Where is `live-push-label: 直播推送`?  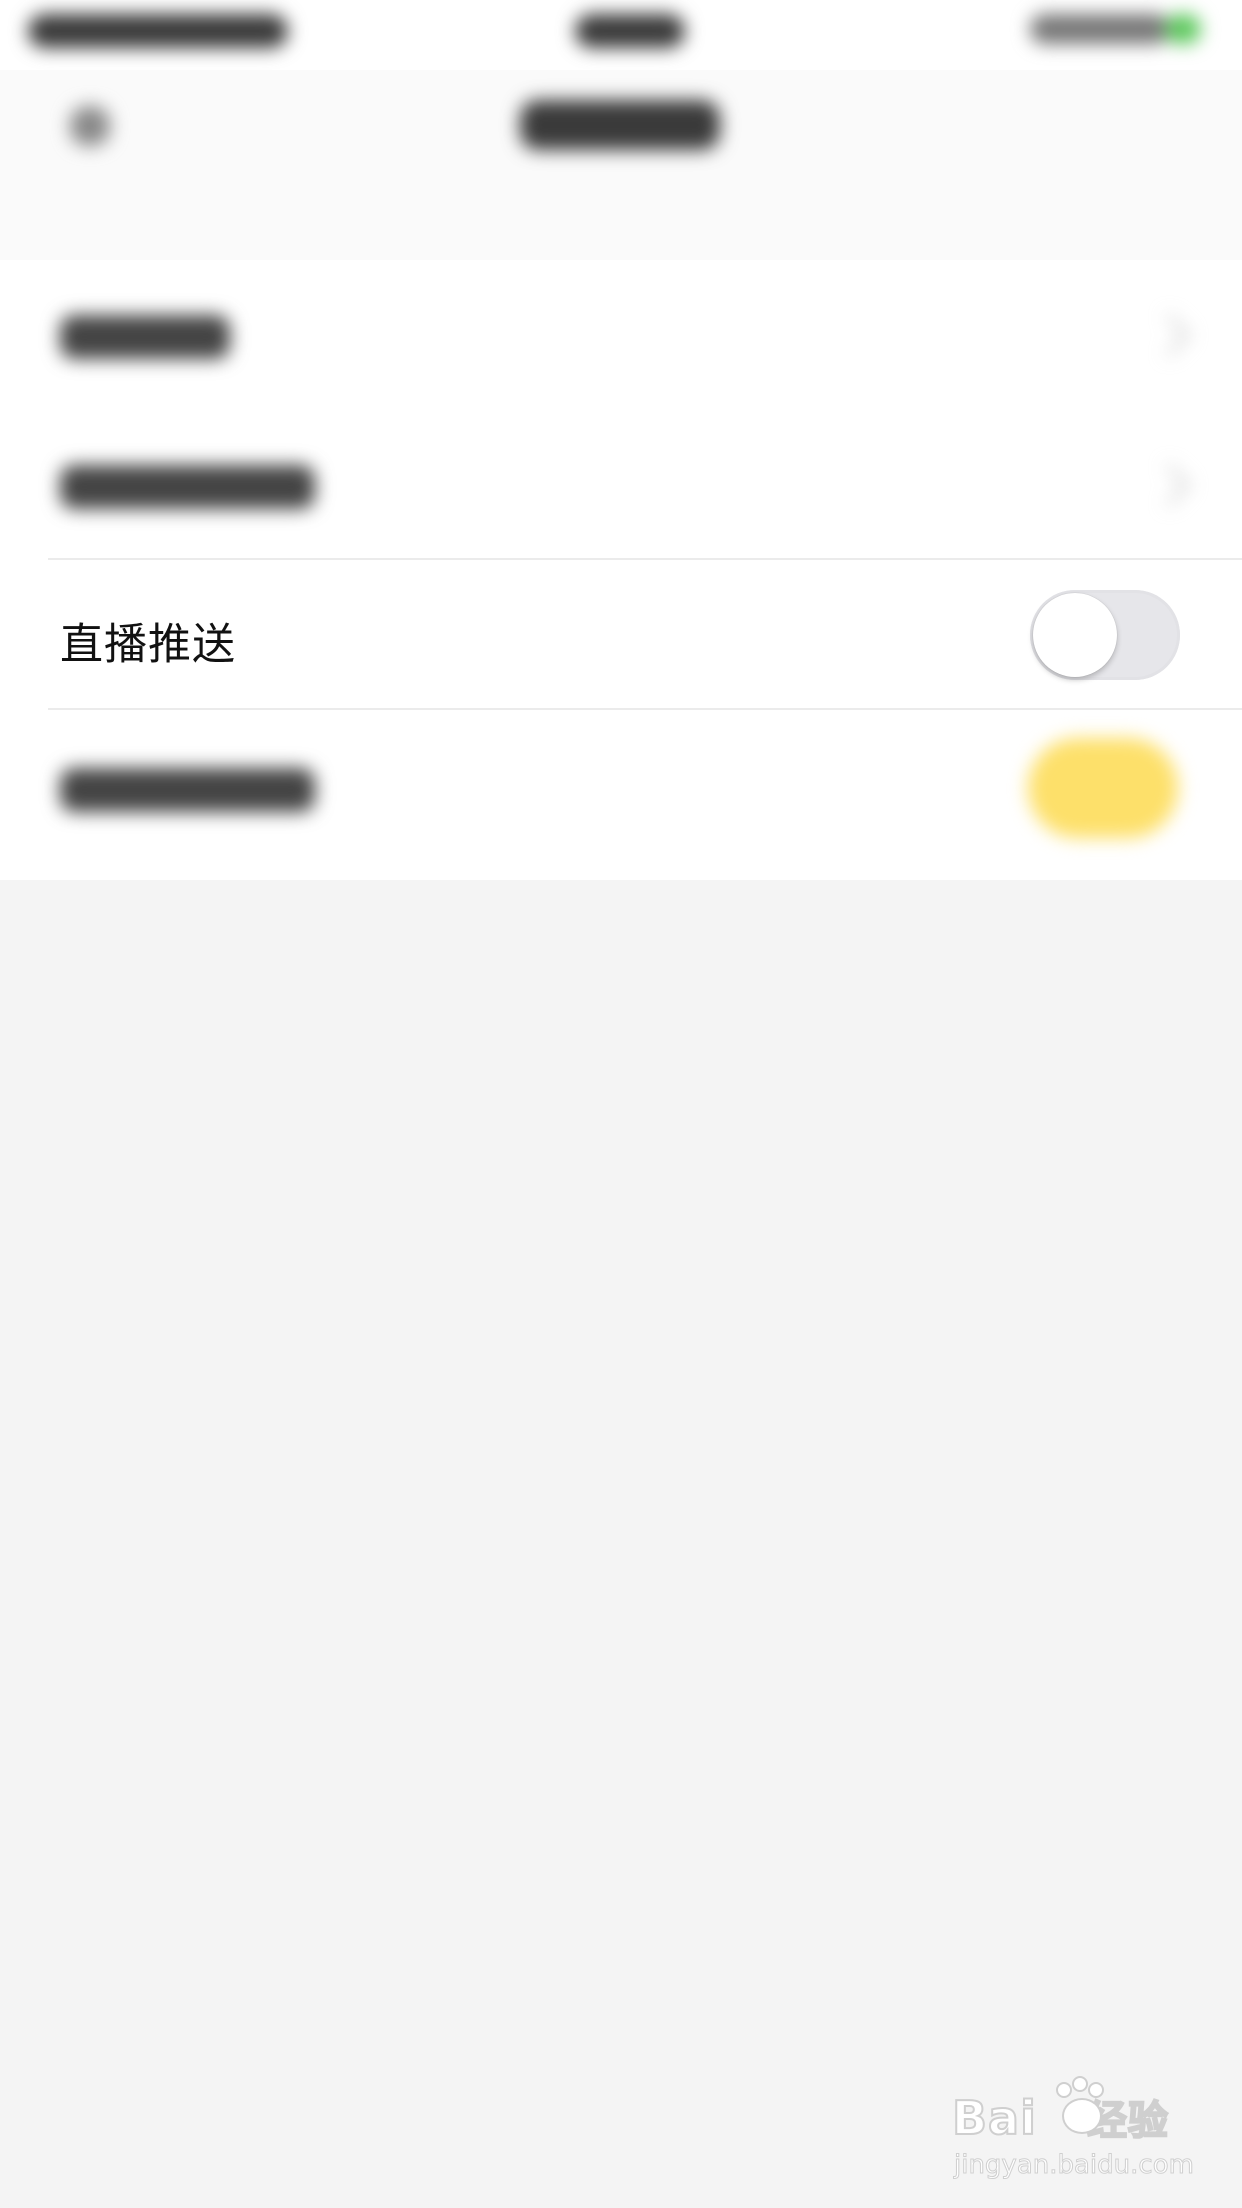 live-push-label: 直播推送 is located at coordinates (148, 645).